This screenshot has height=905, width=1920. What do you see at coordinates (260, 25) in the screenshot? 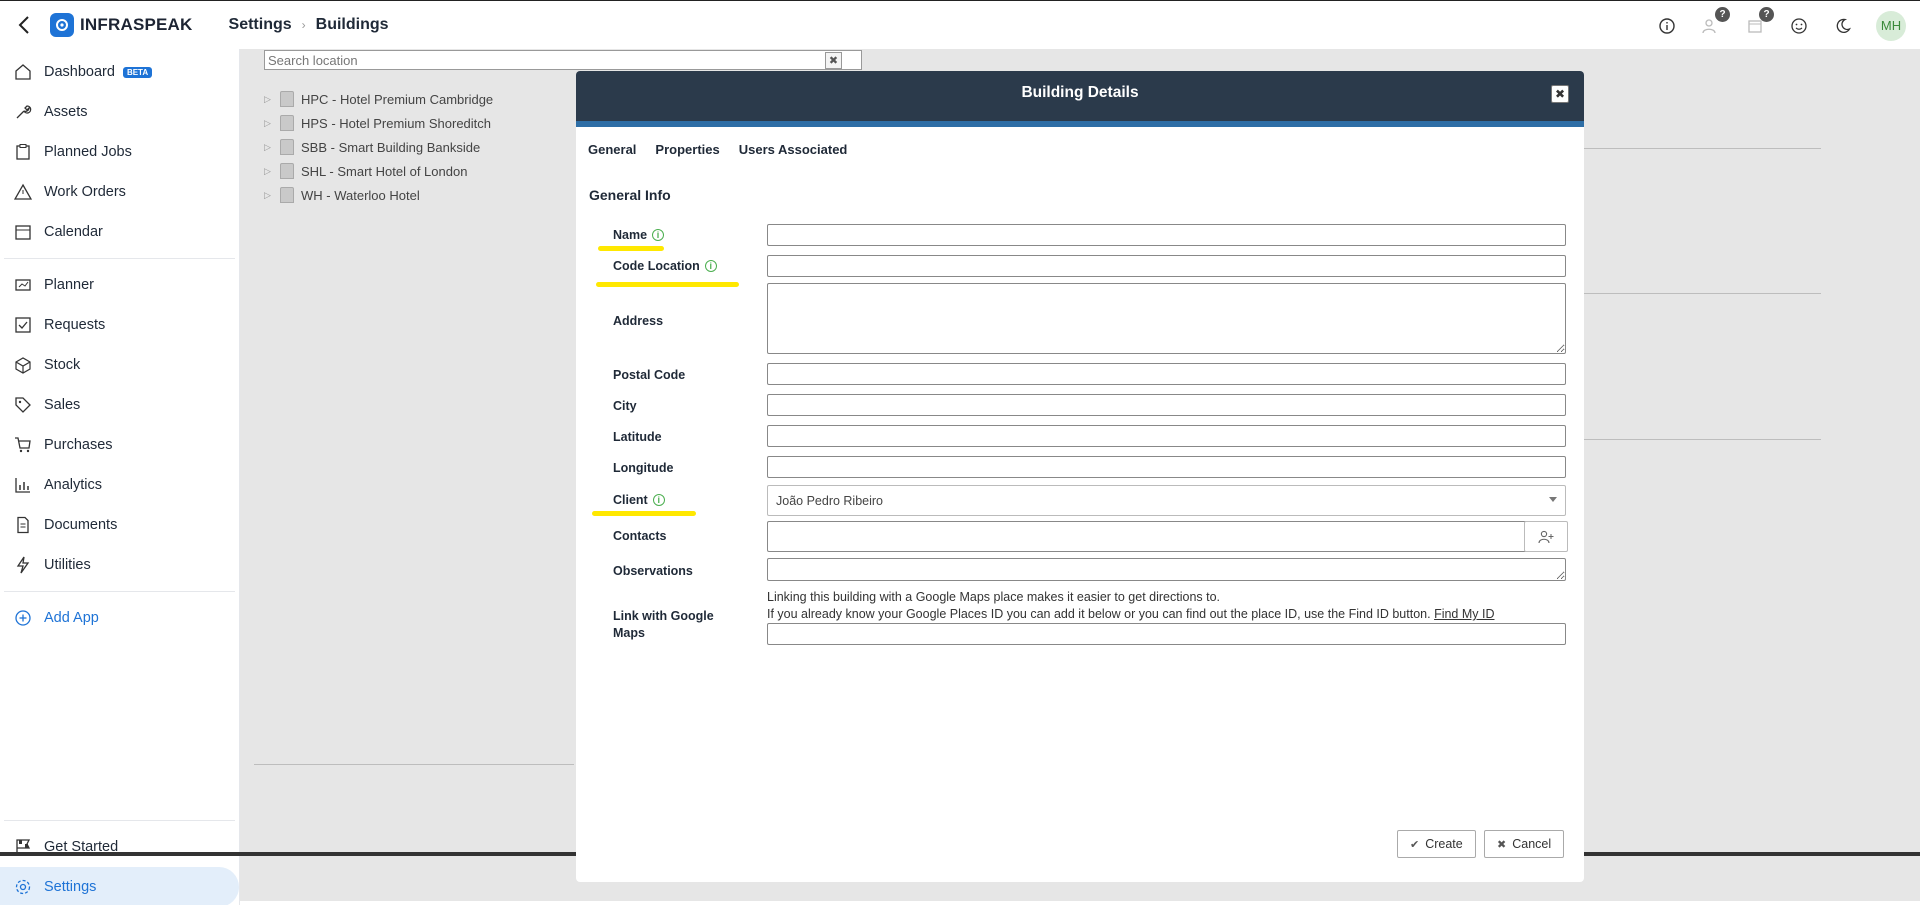
I see `breadcrumb-settings: Settings` at bounding box center [260, 25].